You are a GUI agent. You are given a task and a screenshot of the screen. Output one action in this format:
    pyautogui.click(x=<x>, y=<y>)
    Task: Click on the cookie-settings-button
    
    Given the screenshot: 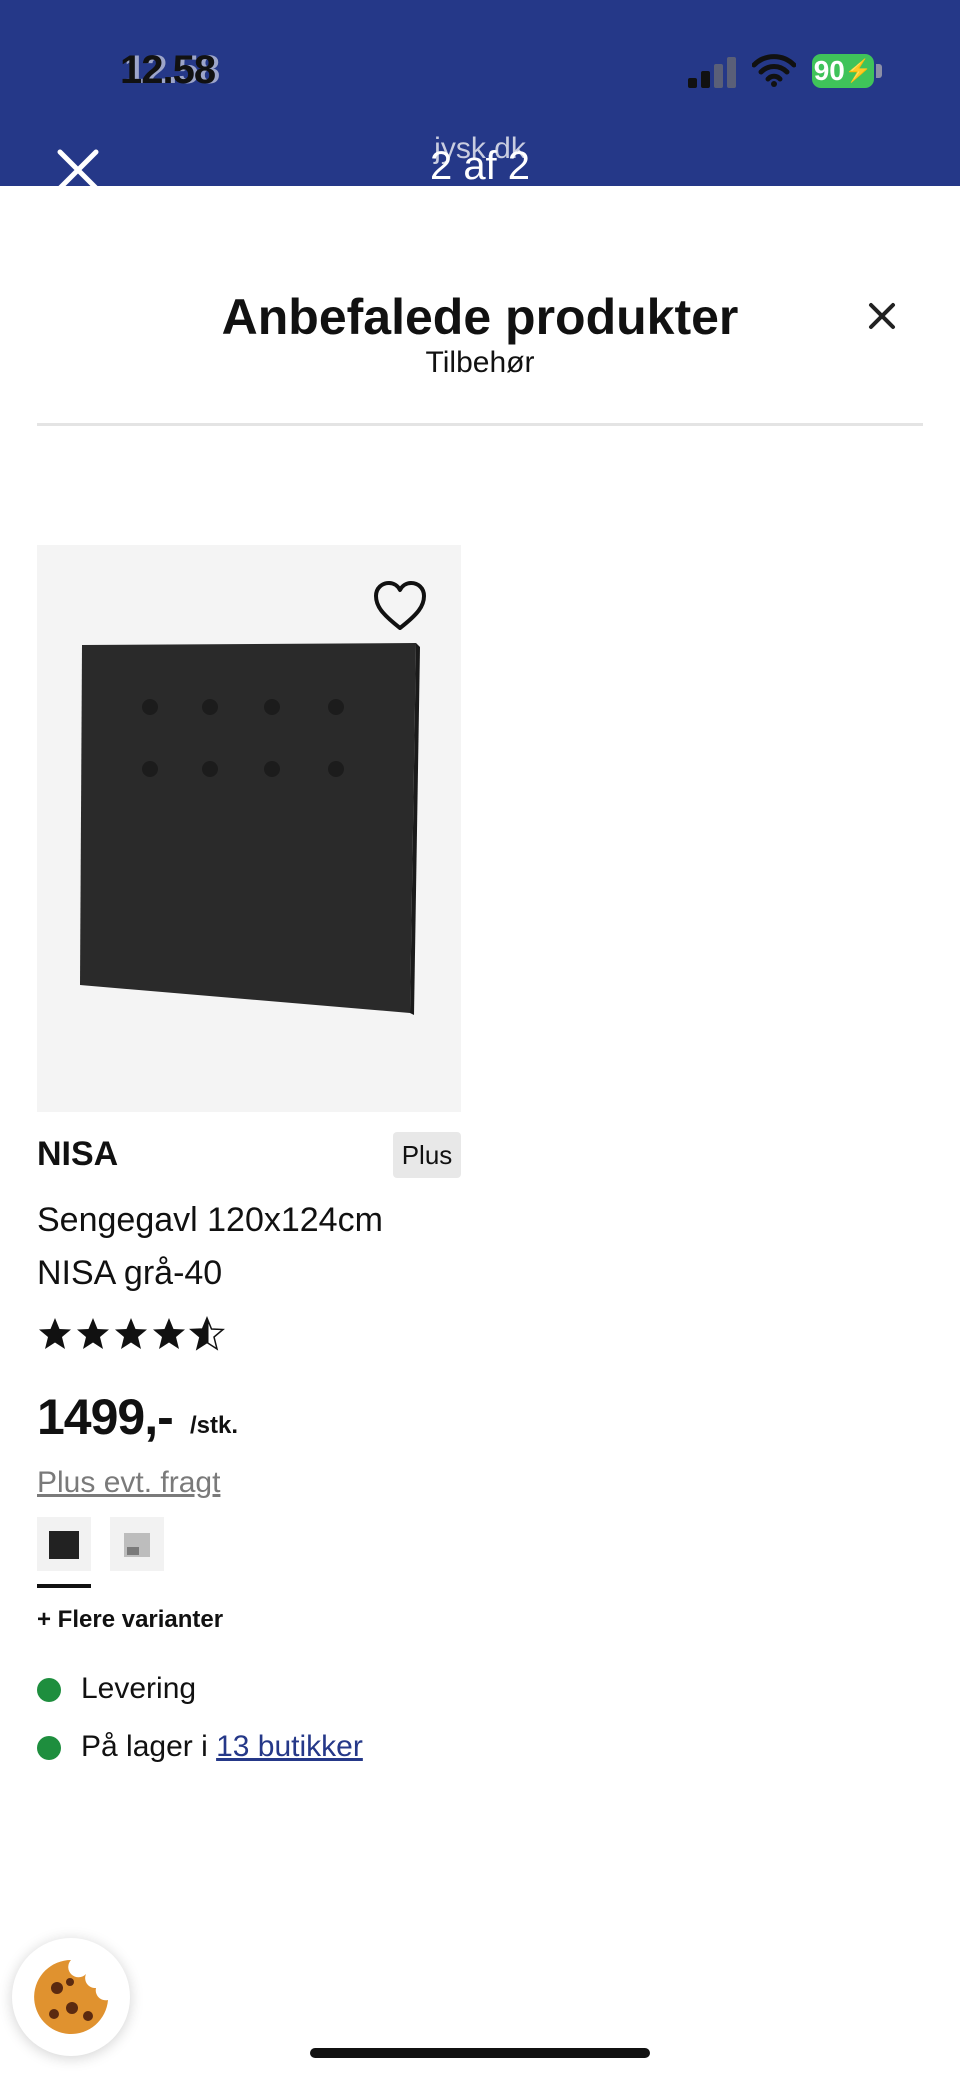 What is the action you would take?
    pyautogui.click(x=71, y=1997)
    